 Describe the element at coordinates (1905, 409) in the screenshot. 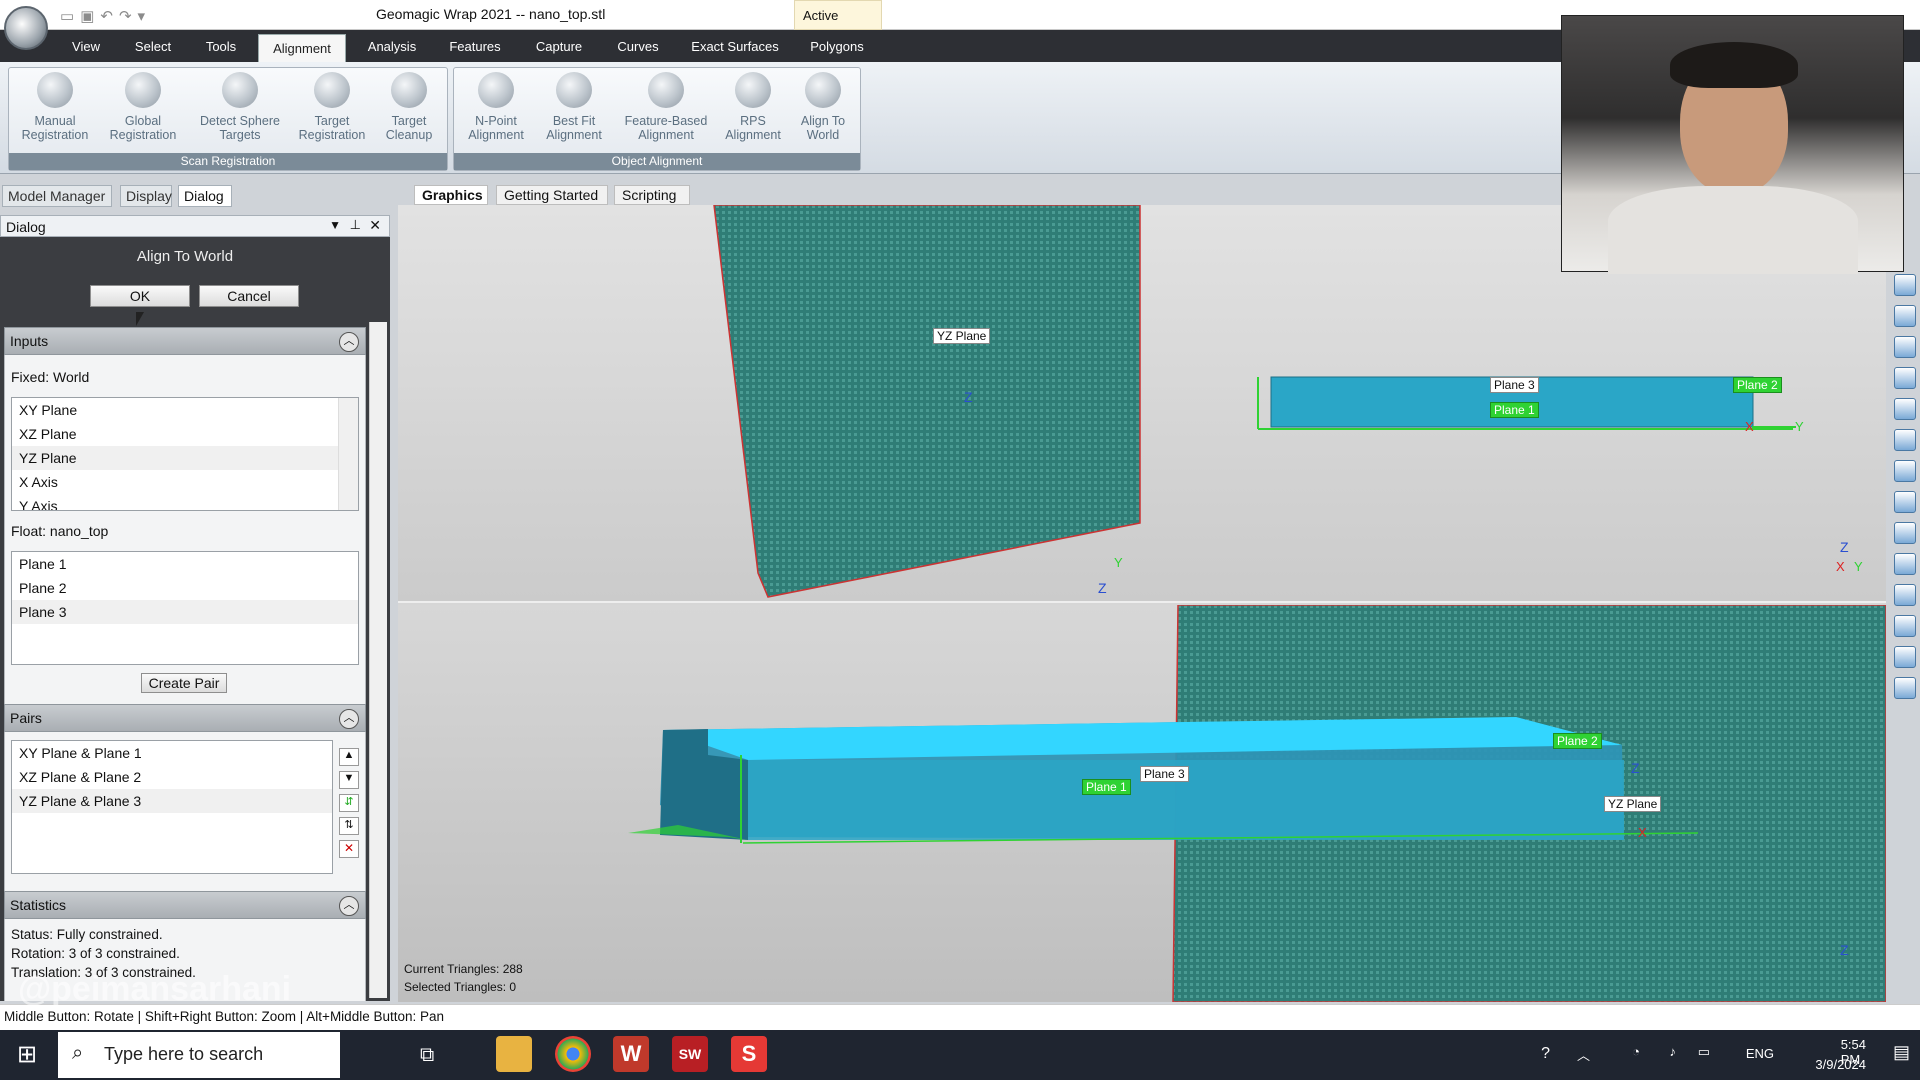

I see `box-select-icon` at that location.